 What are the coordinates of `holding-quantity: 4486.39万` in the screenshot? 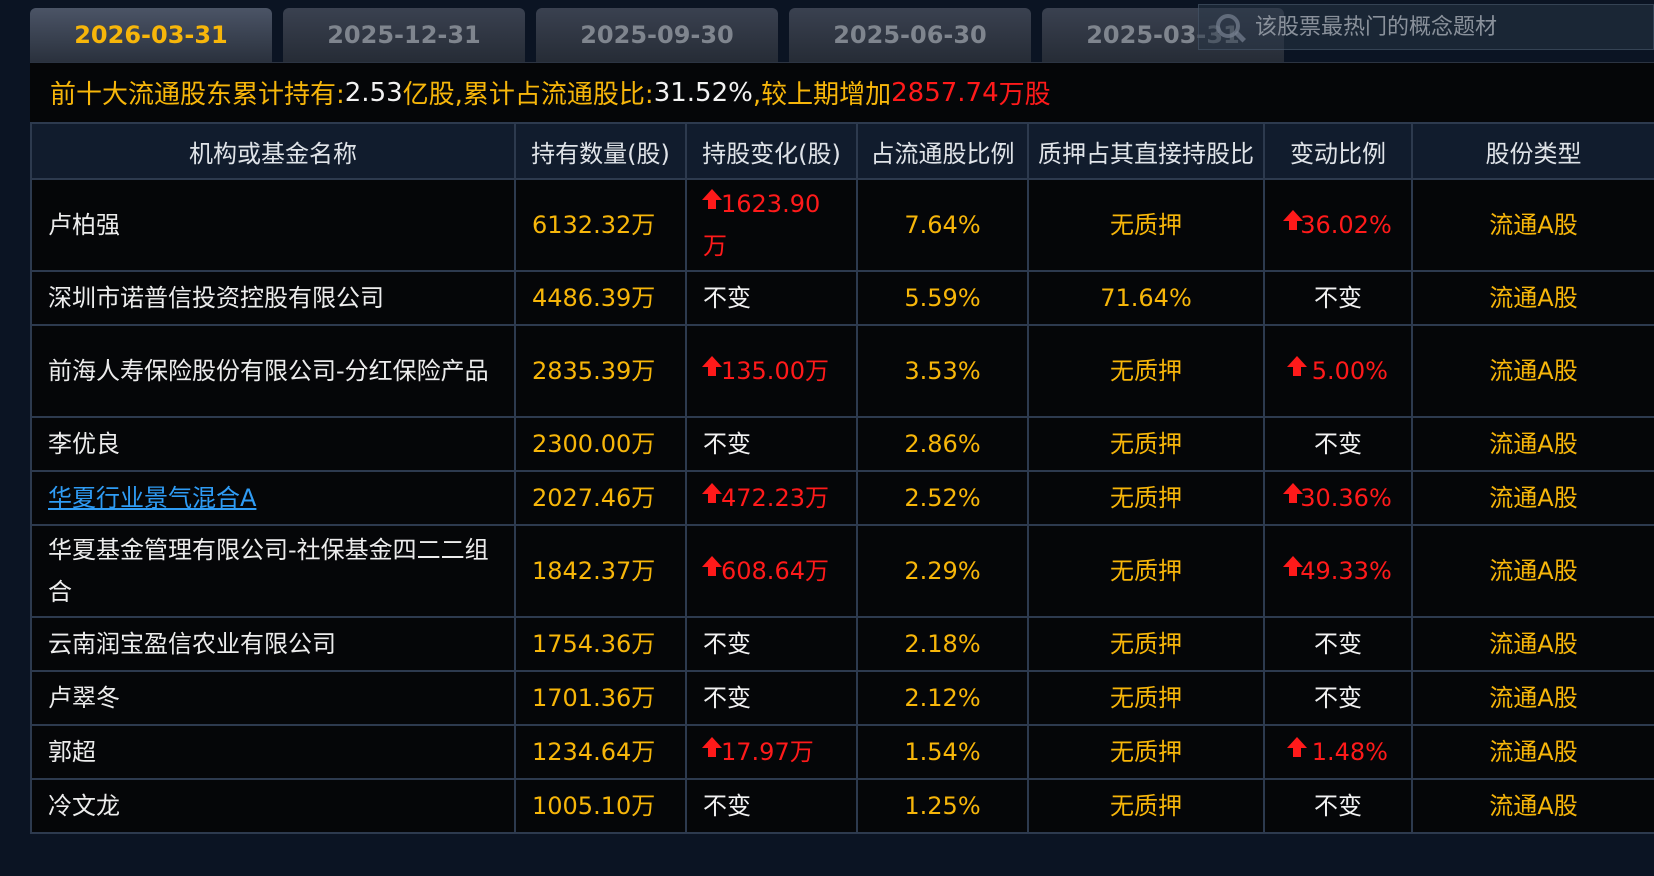 It's located at (600, 298).